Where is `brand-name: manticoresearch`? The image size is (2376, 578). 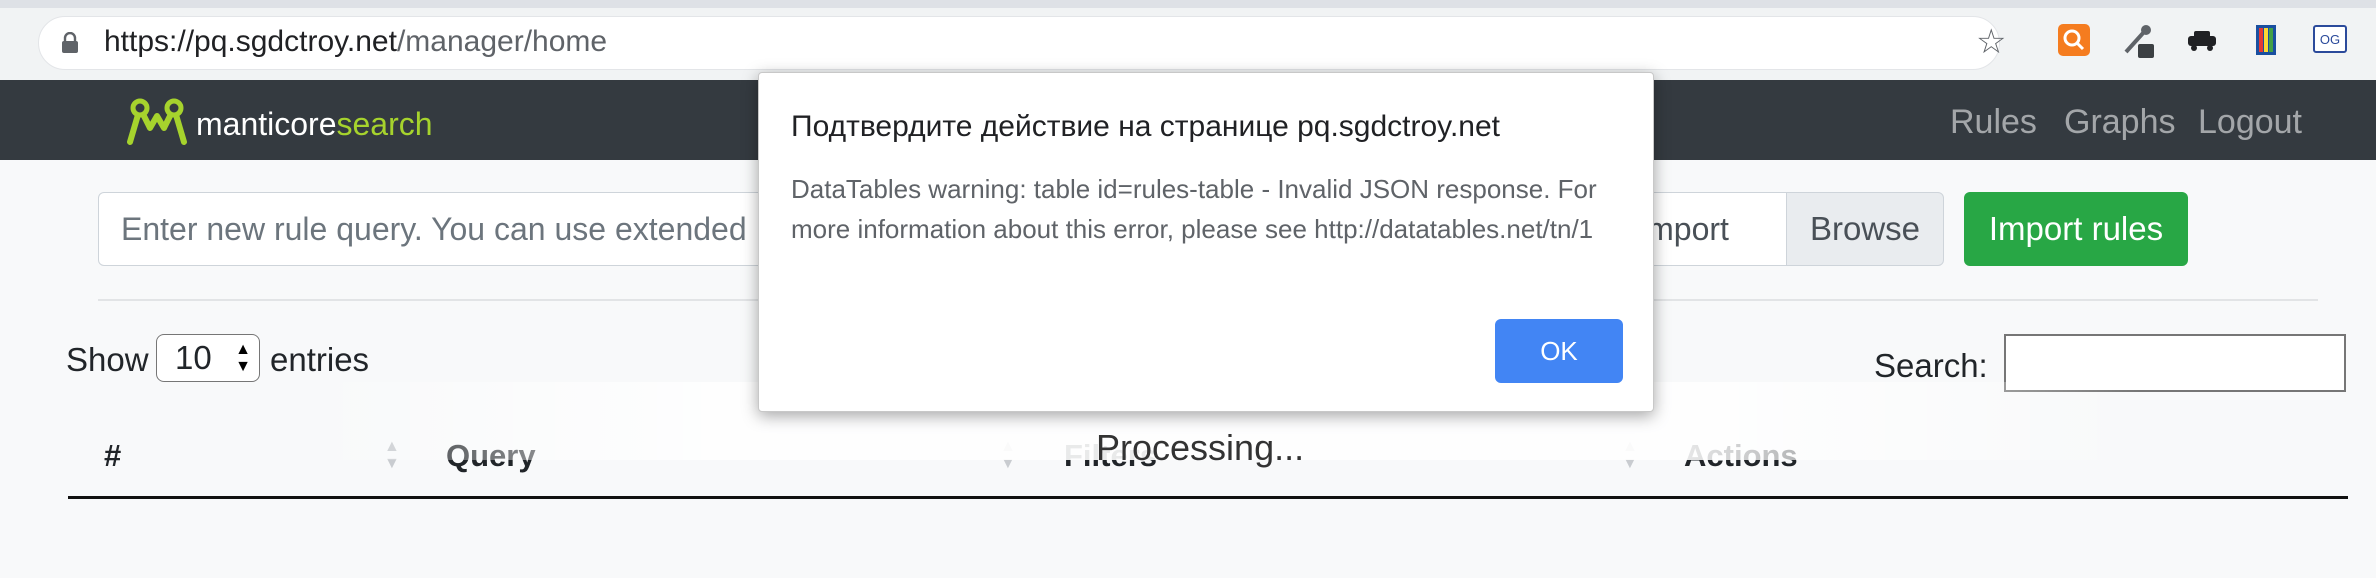 brand-name: manticoresearch is located at coordinates (314, 124).